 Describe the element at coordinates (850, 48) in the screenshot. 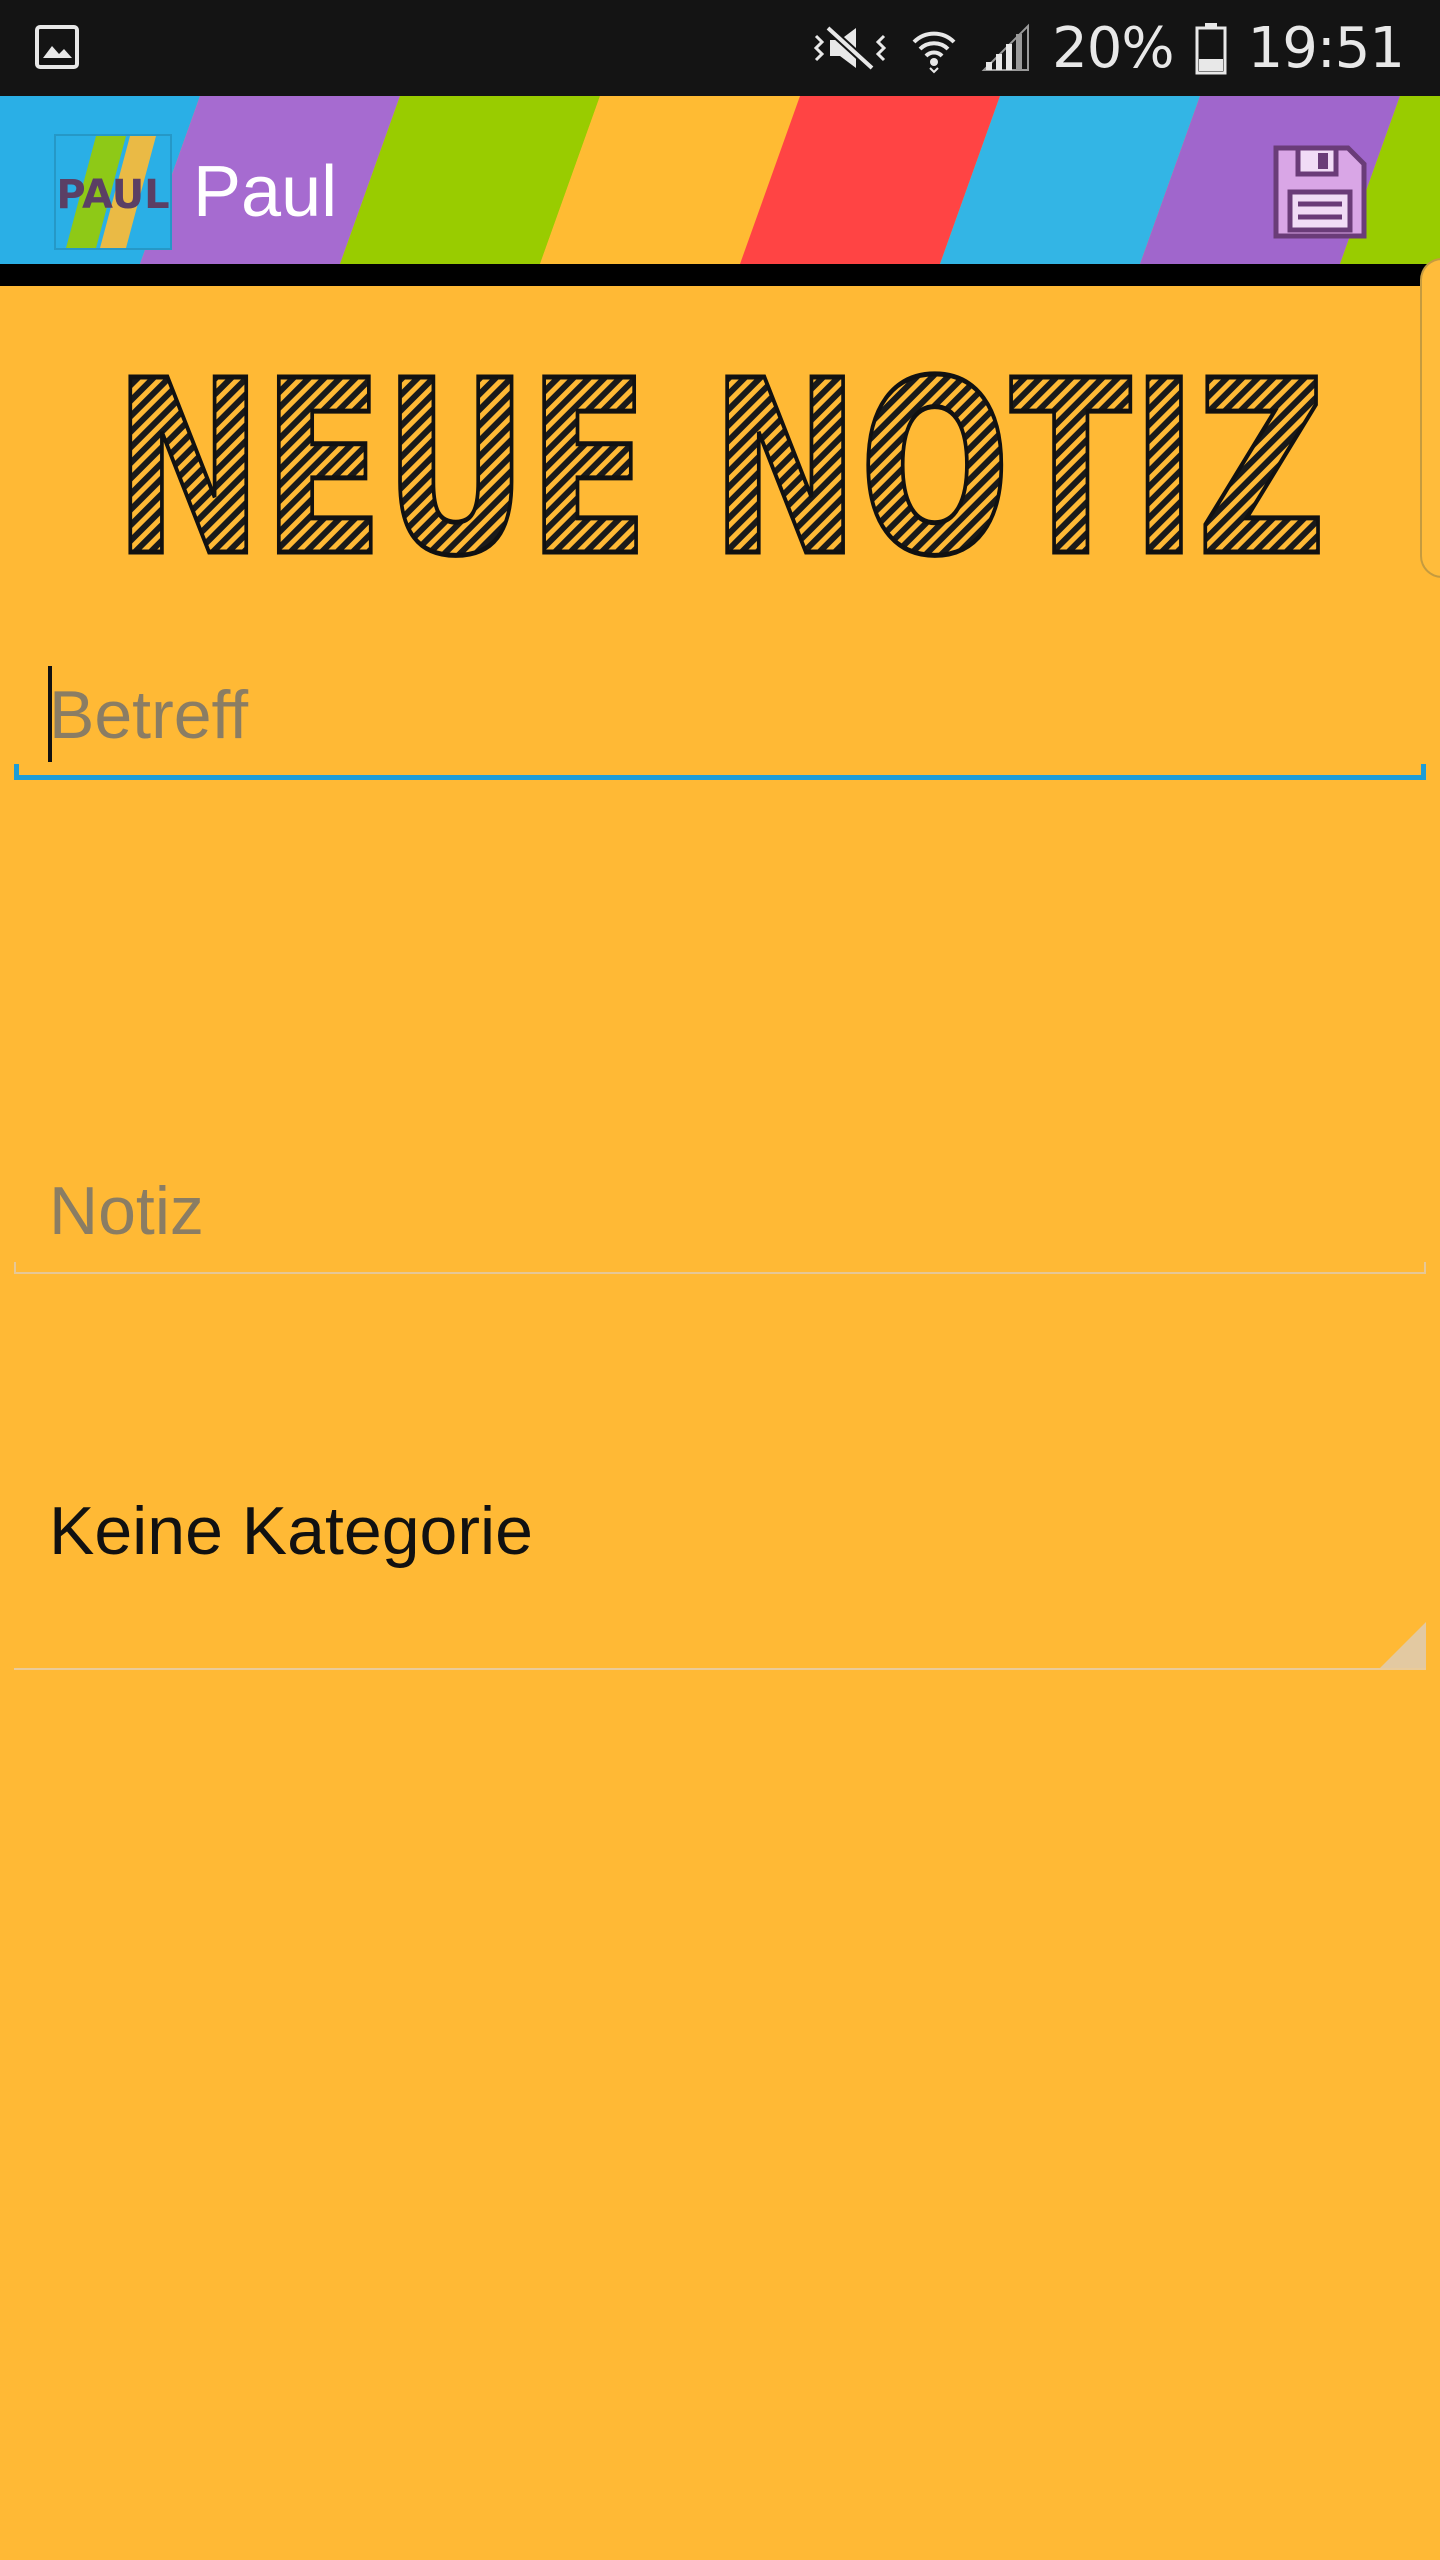

I see `vibrate-icon` at that location.